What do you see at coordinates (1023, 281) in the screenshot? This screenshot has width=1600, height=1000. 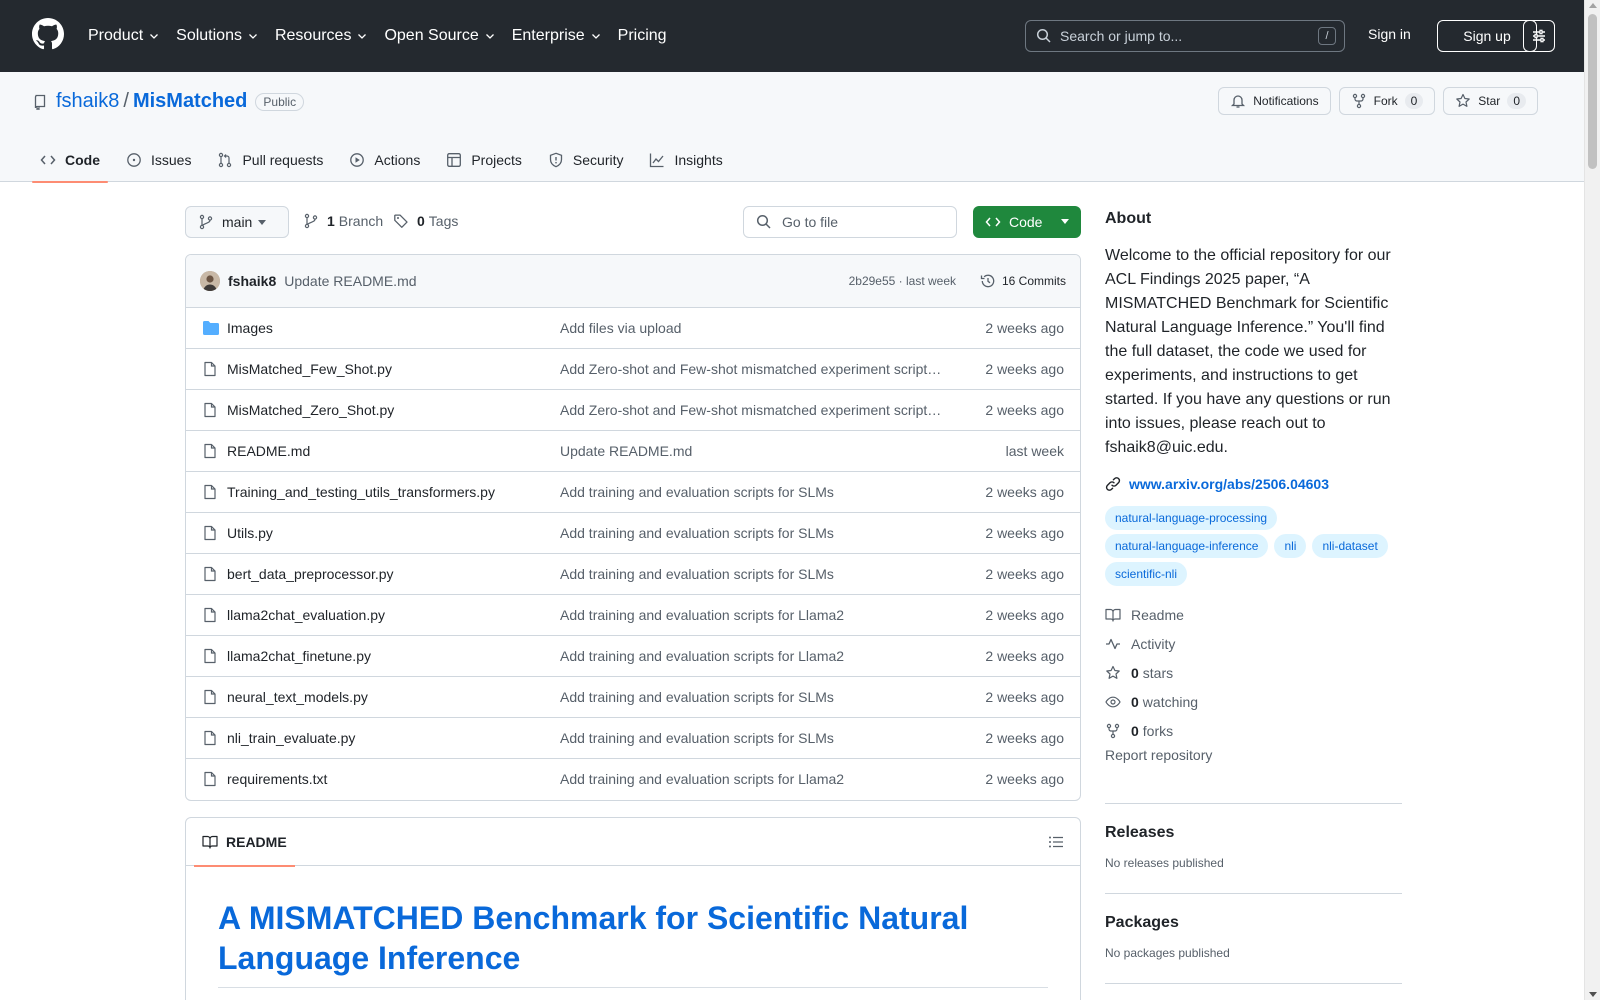 I see `commits-history-link: 16 Commits` at bounding box center [1023, 281].